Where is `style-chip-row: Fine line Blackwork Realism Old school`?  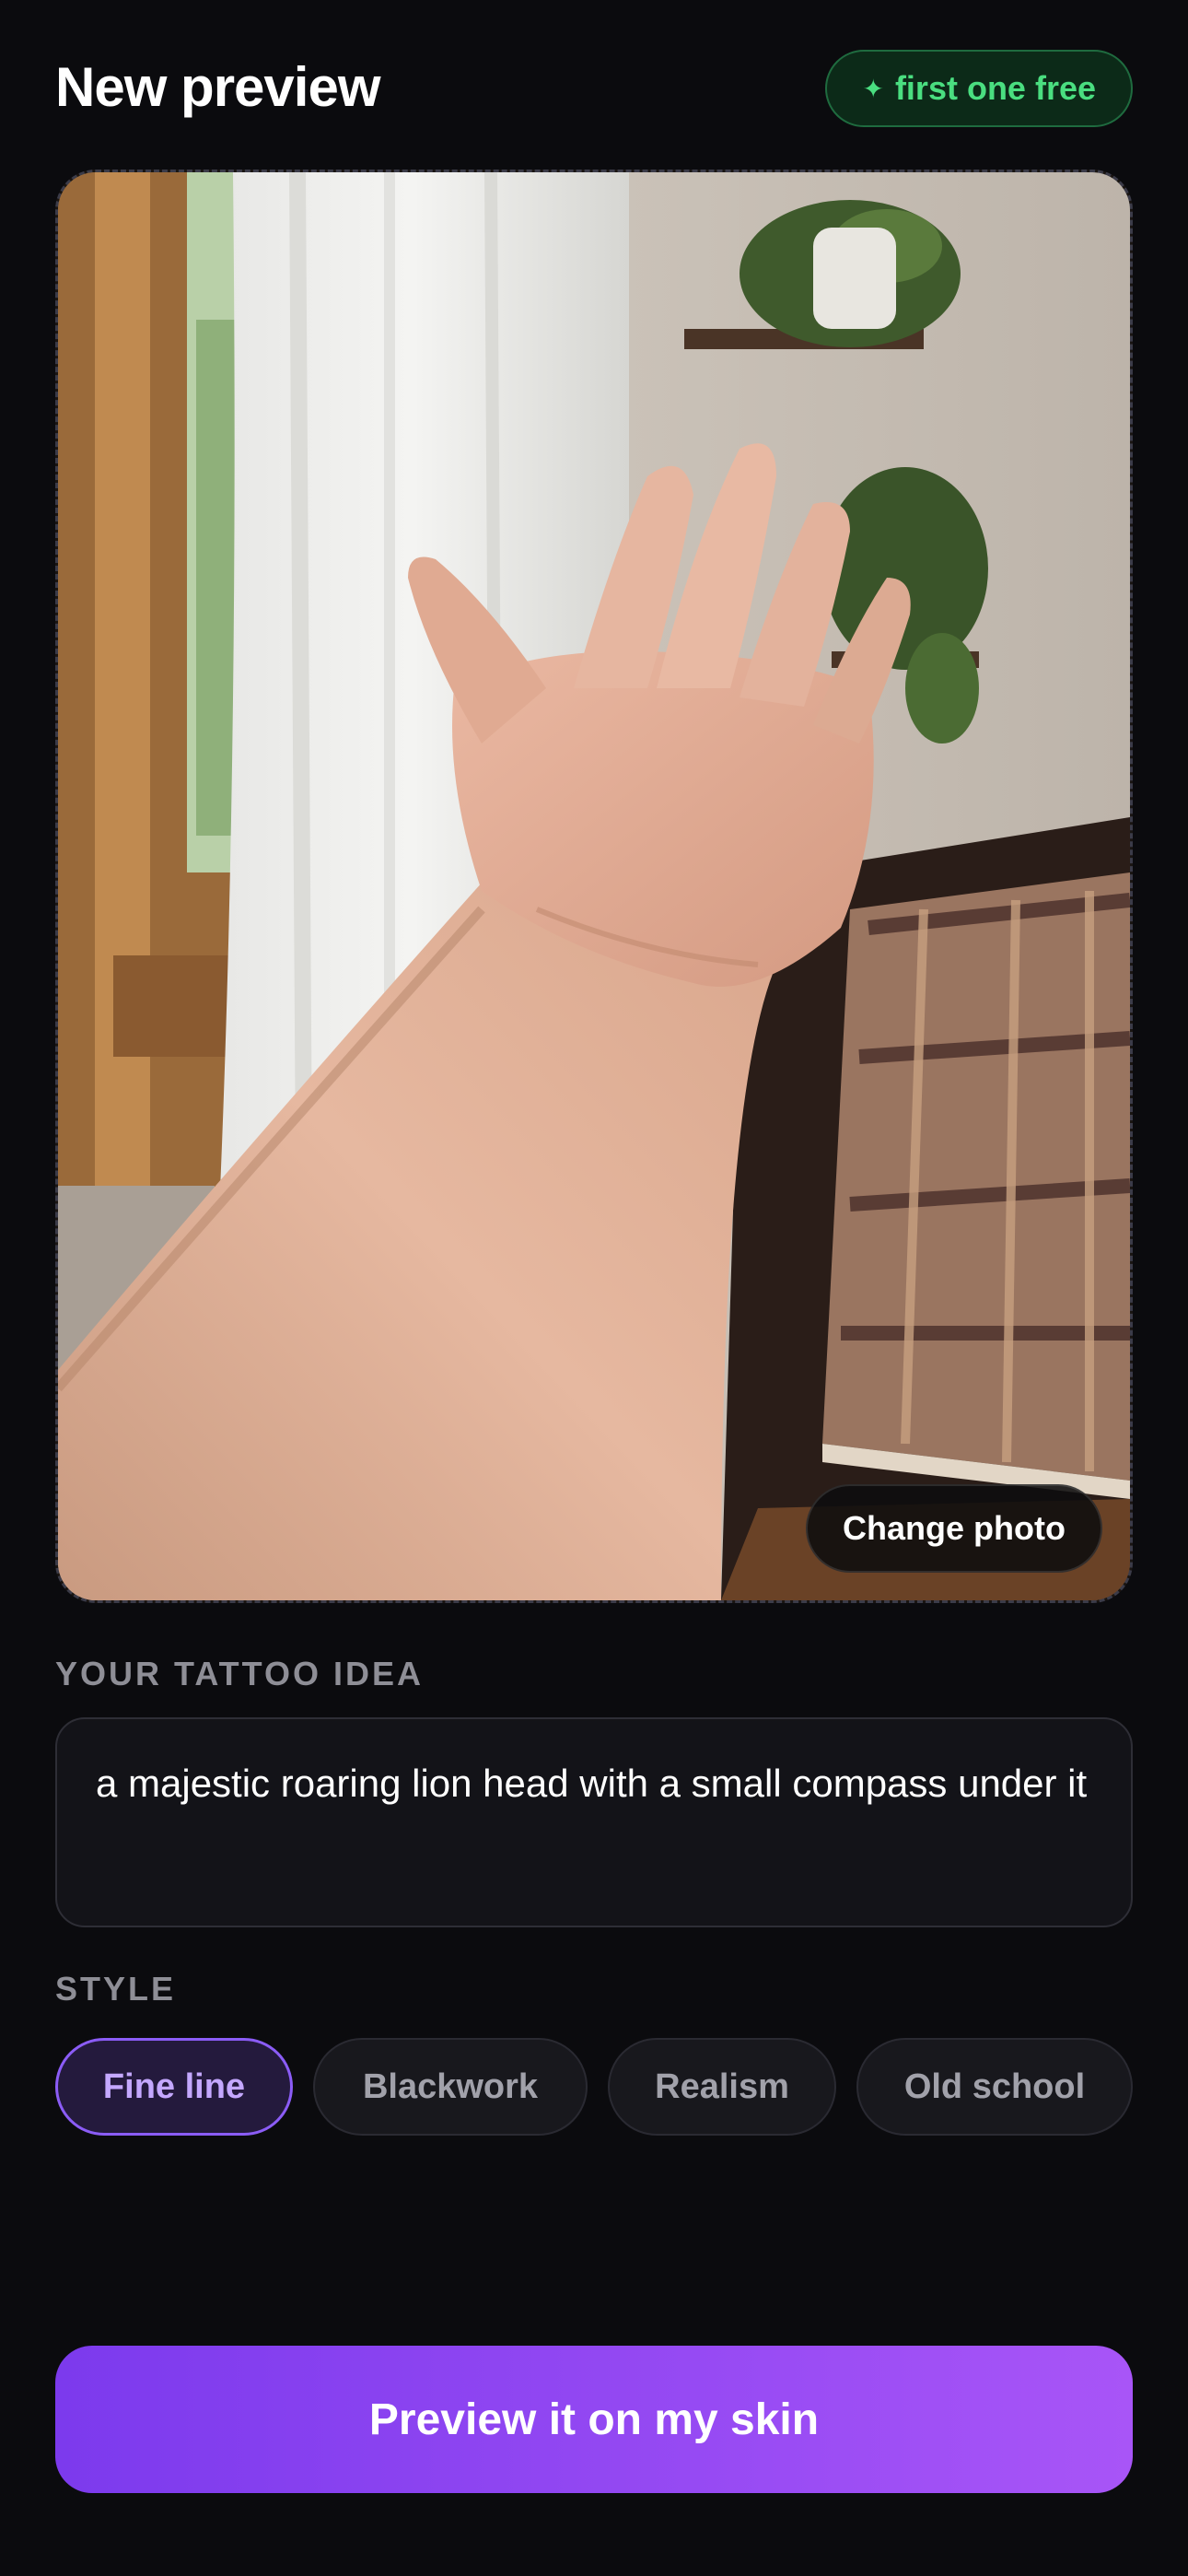 style-chip-row: Fine line Blackwork Realism Old school is located at coordinates (594, 2088).